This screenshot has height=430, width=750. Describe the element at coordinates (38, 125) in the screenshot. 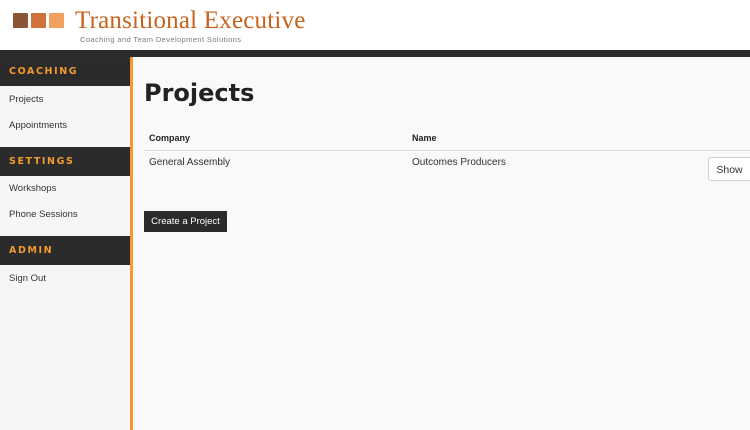

I see `sidebar-item-appointments: Appointments` at that location.